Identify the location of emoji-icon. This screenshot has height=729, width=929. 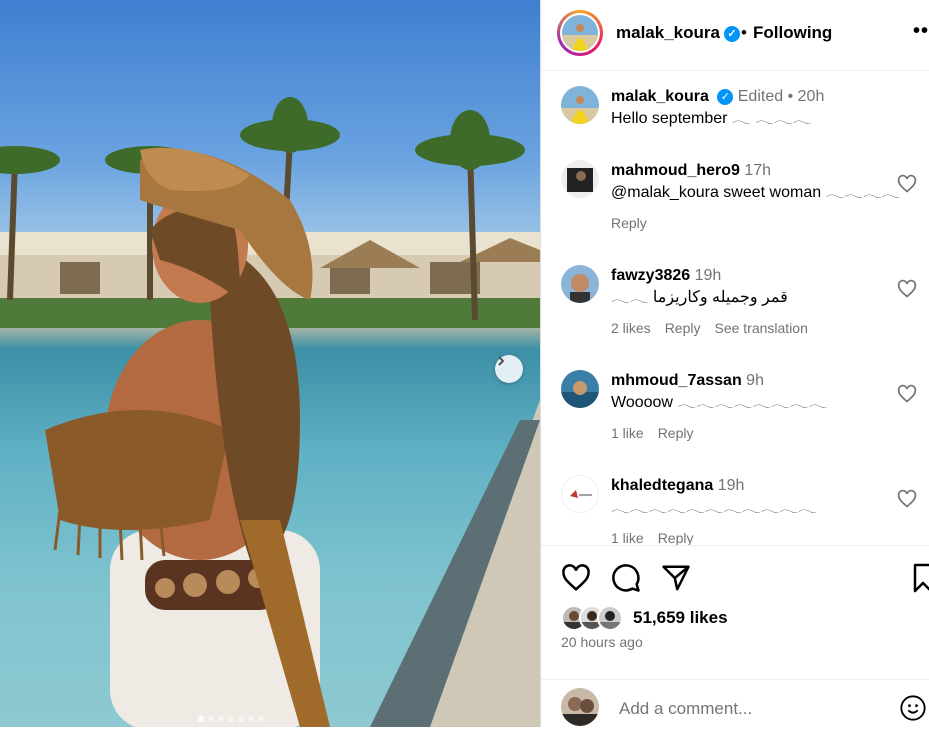
(913, 710).